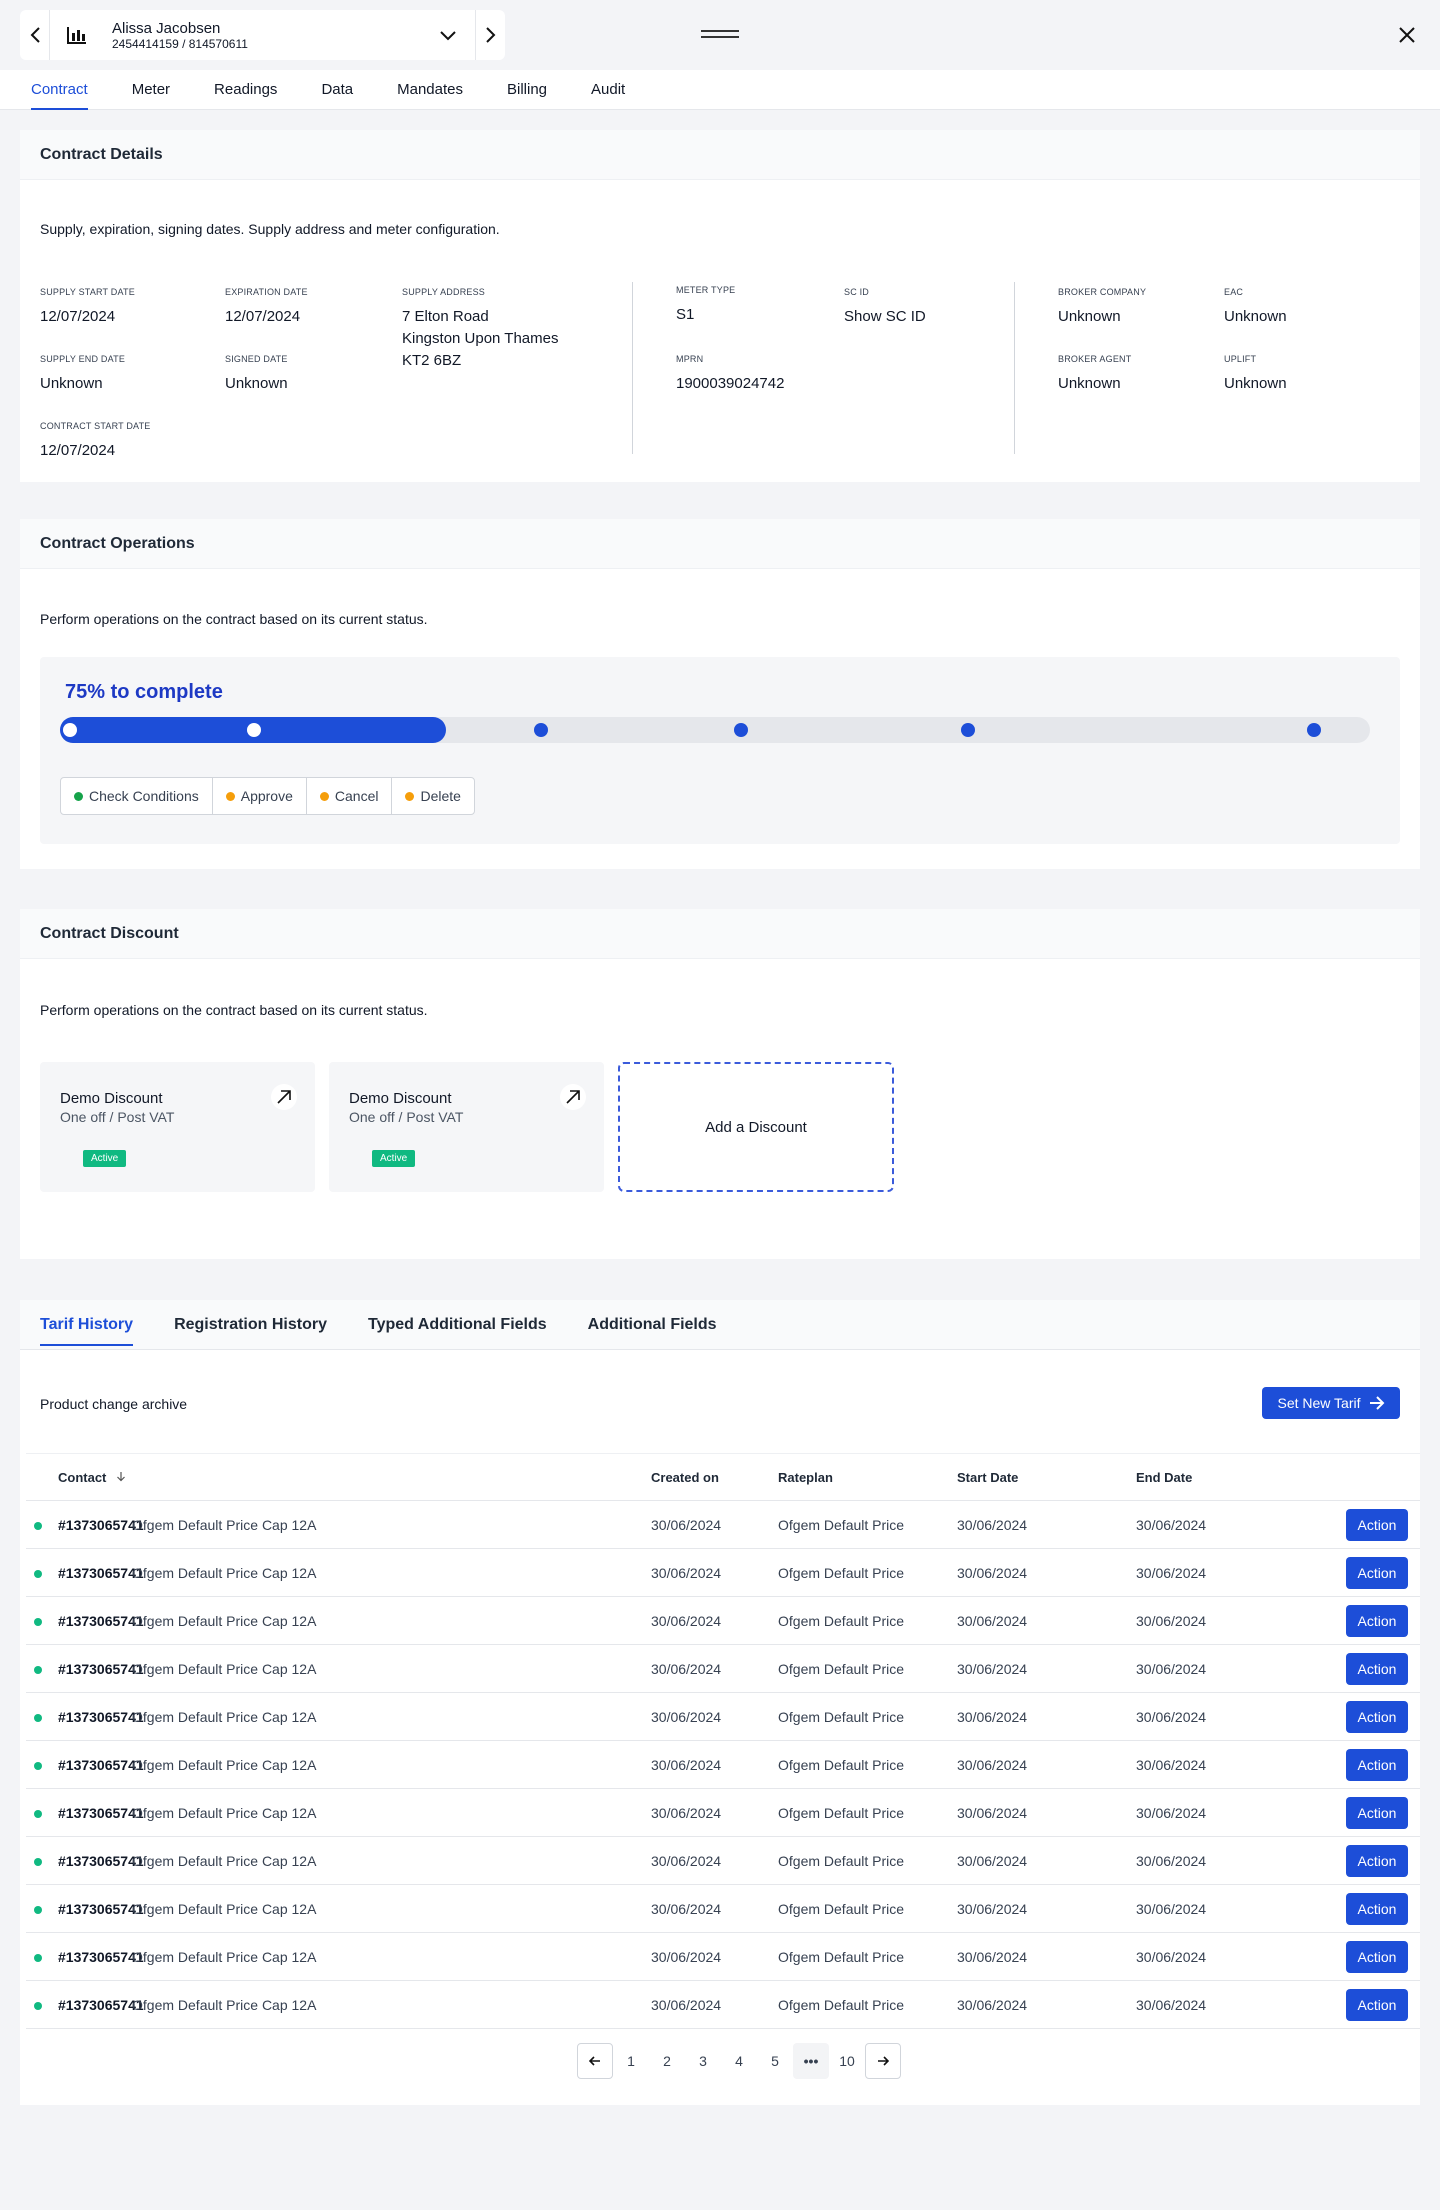 This screenshot has height=2210, width=1440. What do you see at coordinates (686, 1621) in the screenshot?
I see `created-on: 30/06/2024` at bounding box center [686, 1621].